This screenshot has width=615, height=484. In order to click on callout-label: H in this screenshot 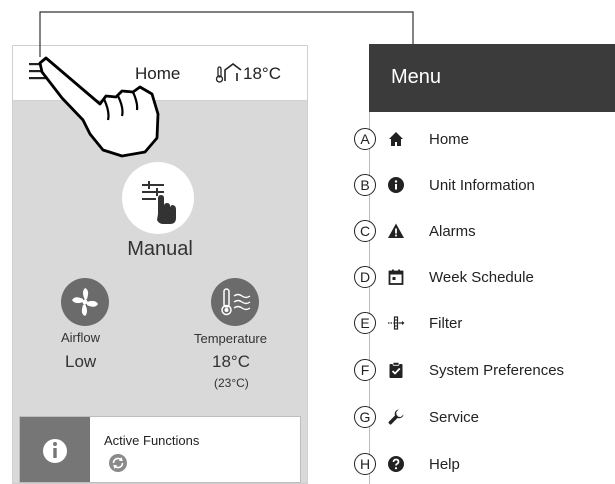, I will do `click(365, 464)`.